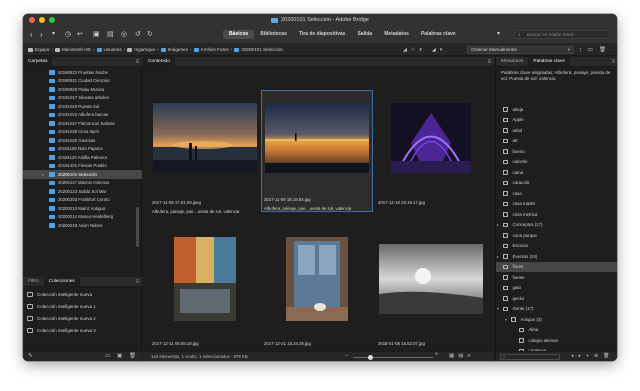  I want to click on keyword-item: colegio aleman, so click(556, 340).